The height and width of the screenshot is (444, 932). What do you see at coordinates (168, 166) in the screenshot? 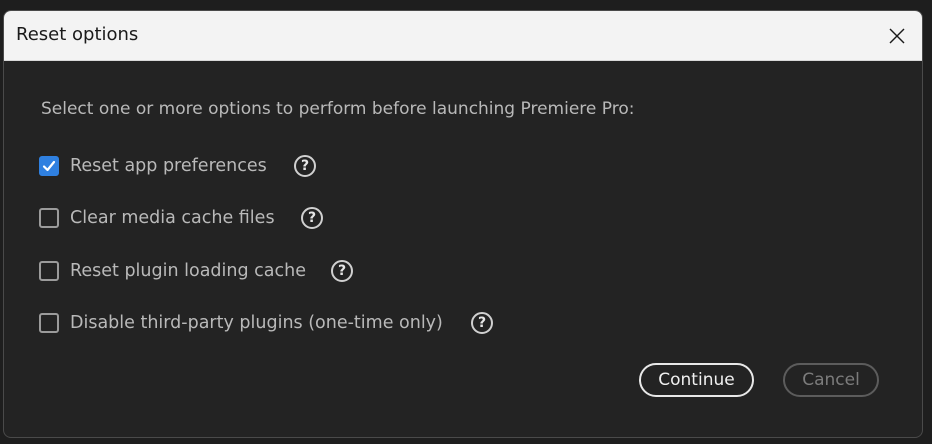
I see `option-label: Reset app preferences` at bounding box center [168, 166].